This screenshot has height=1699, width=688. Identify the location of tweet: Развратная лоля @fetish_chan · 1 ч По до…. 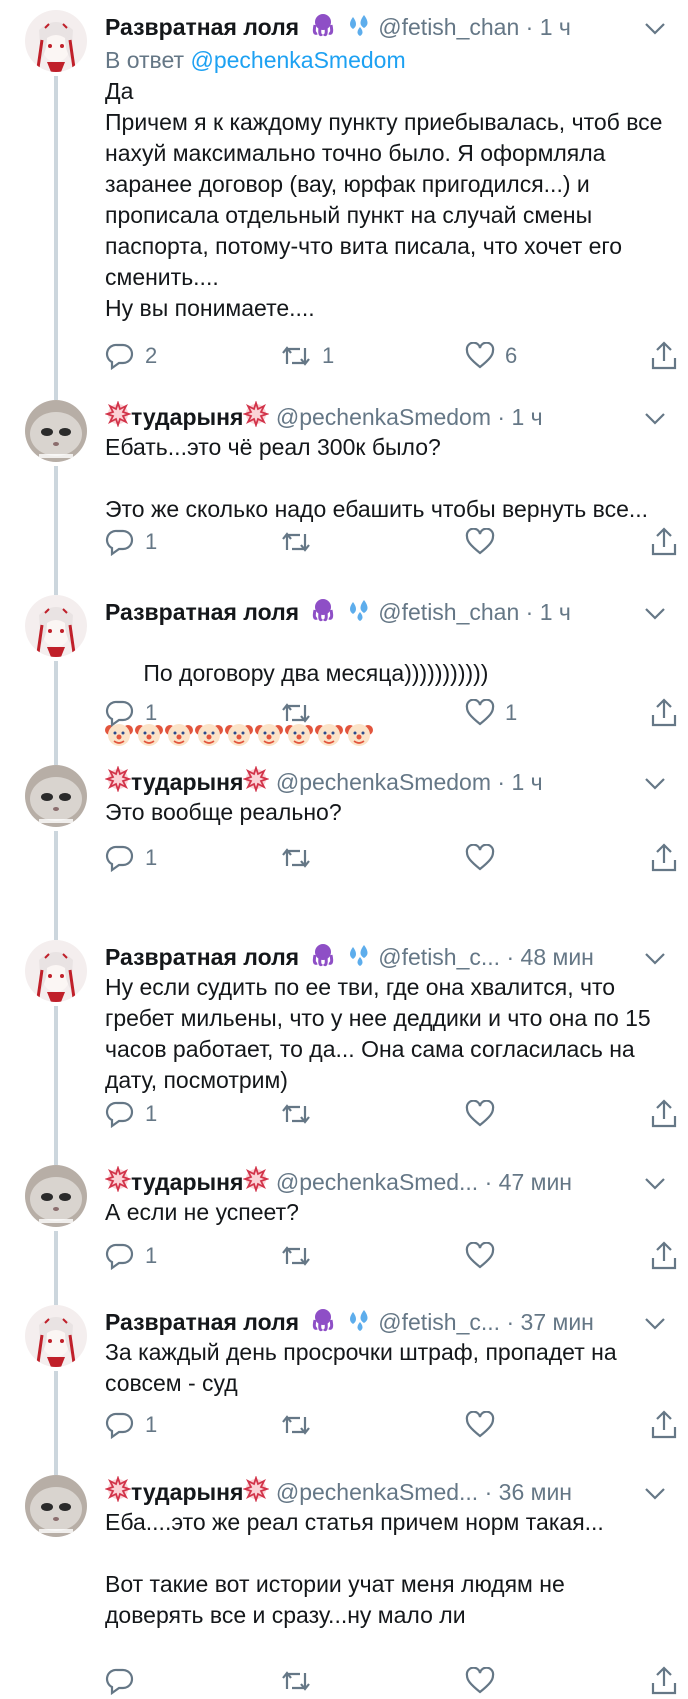
(344, 669).